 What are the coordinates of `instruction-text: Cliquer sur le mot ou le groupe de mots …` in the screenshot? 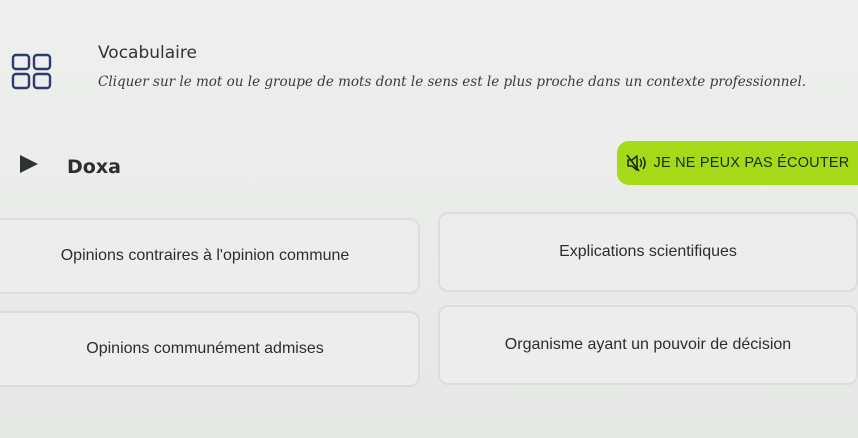 It's located at (452, 82).